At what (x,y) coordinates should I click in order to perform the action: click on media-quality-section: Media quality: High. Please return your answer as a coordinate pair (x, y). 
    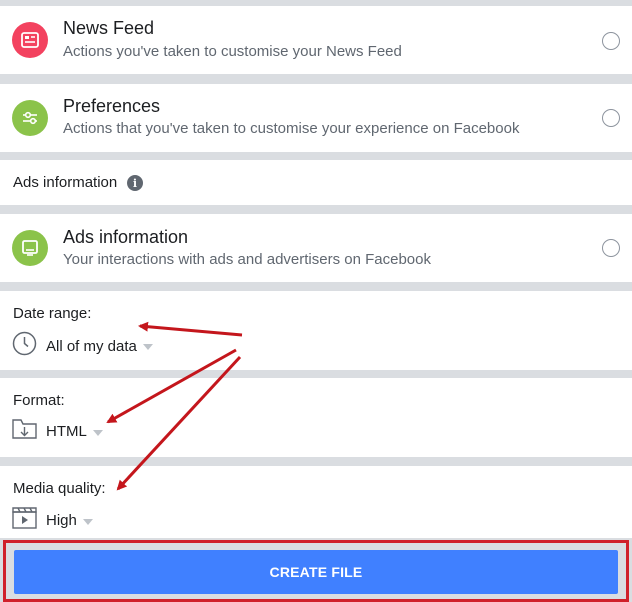
    Looking at the image, I should click on (316, 502).